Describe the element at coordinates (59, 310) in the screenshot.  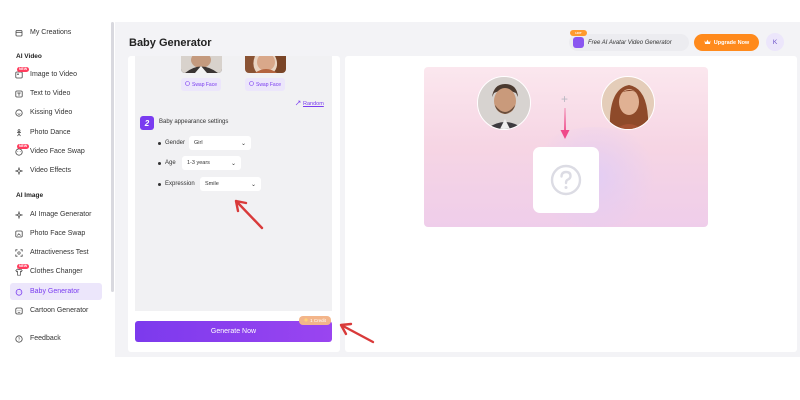
I see `sidebar-item-label: Cartoon Generator` at that location.